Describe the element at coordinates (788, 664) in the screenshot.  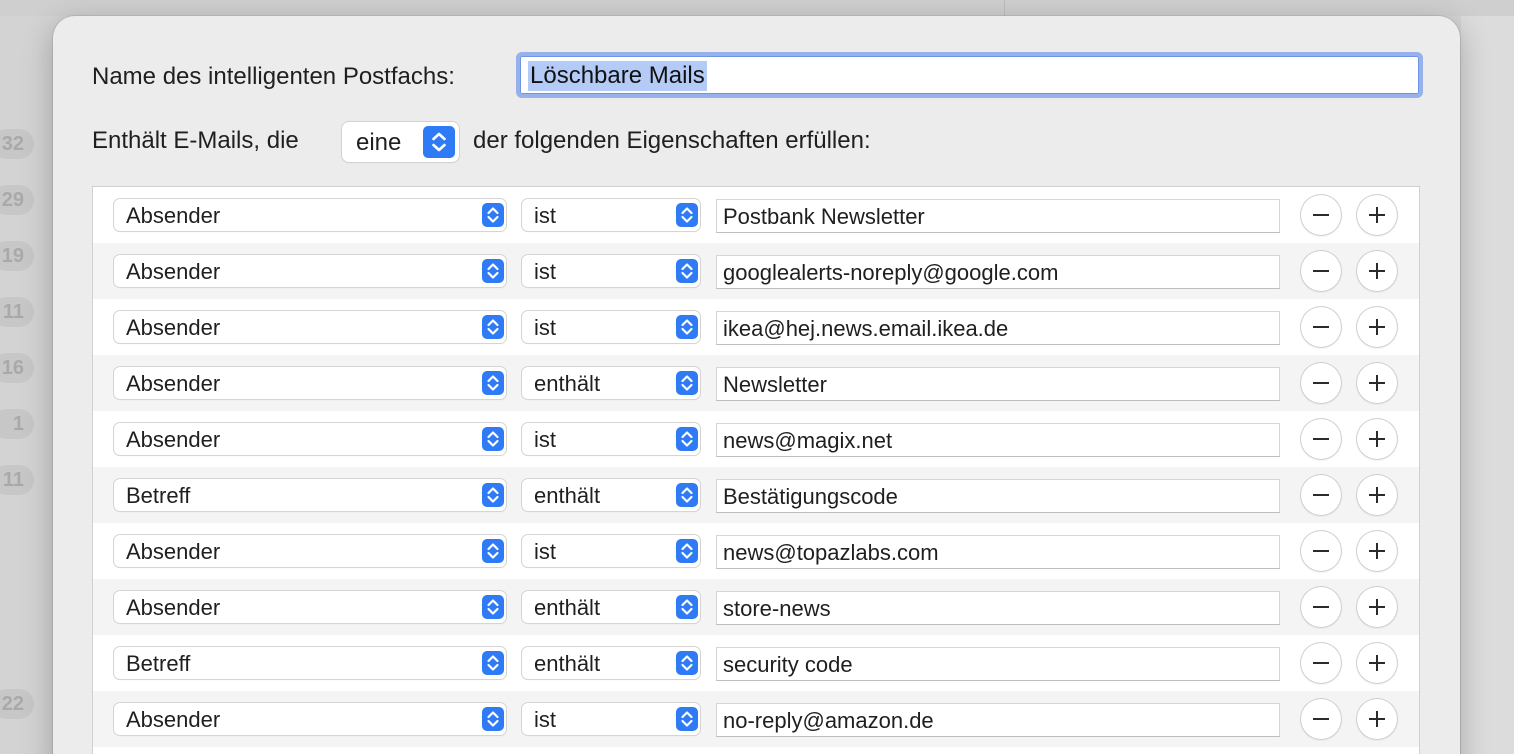
I see `rule-value-text: security code` at that location.